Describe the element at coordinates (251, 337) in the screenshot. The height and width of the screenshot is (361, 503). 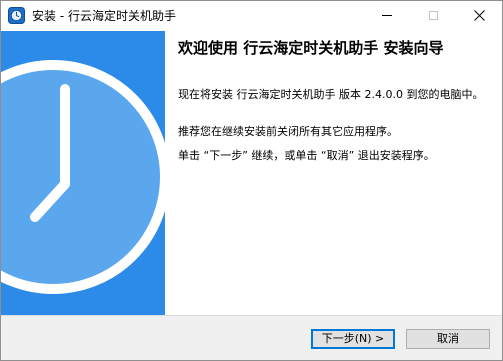
I see `button-bar: 下一步(N) > 取消` at that location.